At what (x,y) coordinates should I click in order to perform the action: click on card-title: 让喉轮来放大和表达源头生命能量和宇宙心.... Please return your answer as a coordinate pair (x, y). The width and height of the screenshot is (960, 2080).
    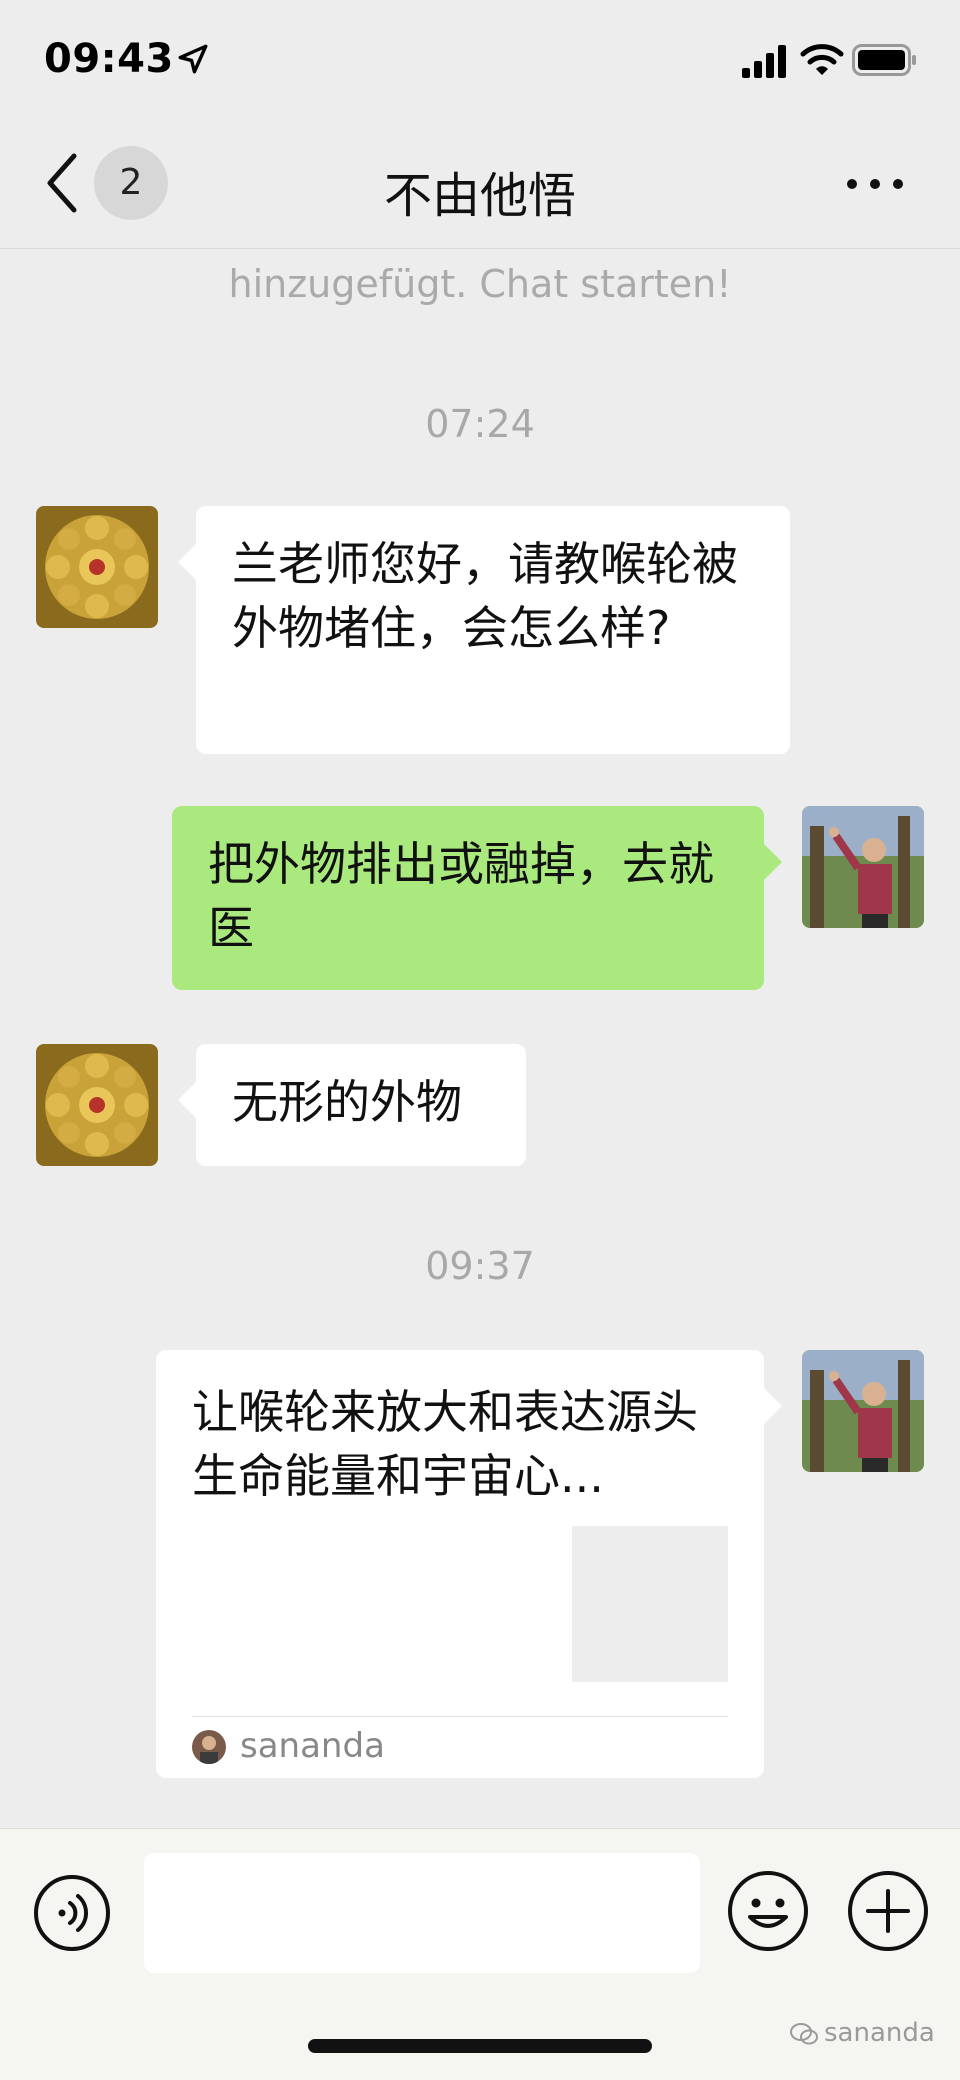
    Looking at the image, I should click on (445, 1444).